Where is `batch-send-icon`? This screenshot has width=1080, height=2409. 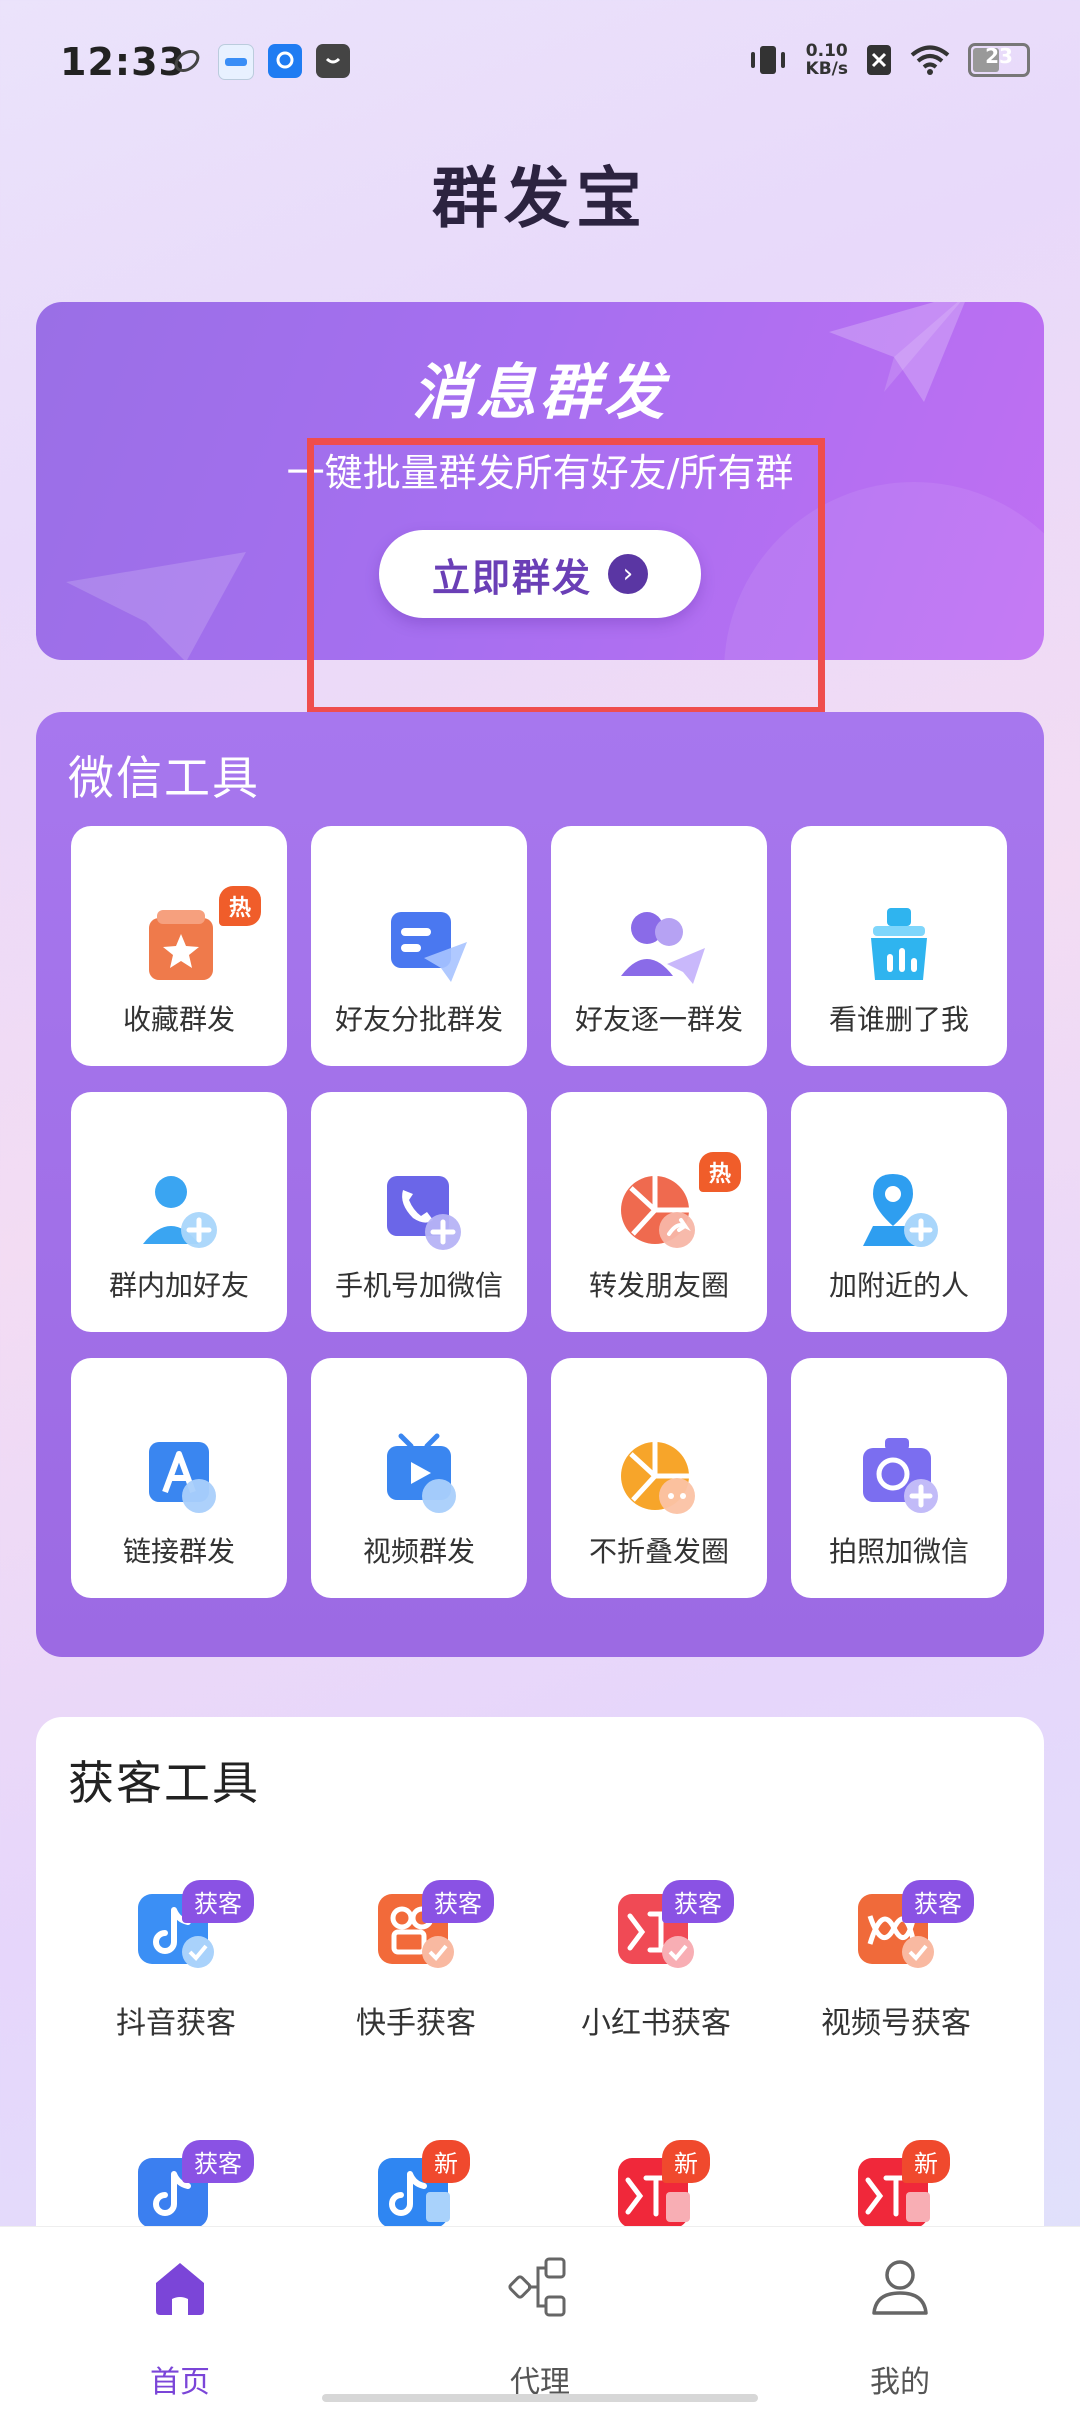
batch-send-icon is located at coordinates (429, 947).